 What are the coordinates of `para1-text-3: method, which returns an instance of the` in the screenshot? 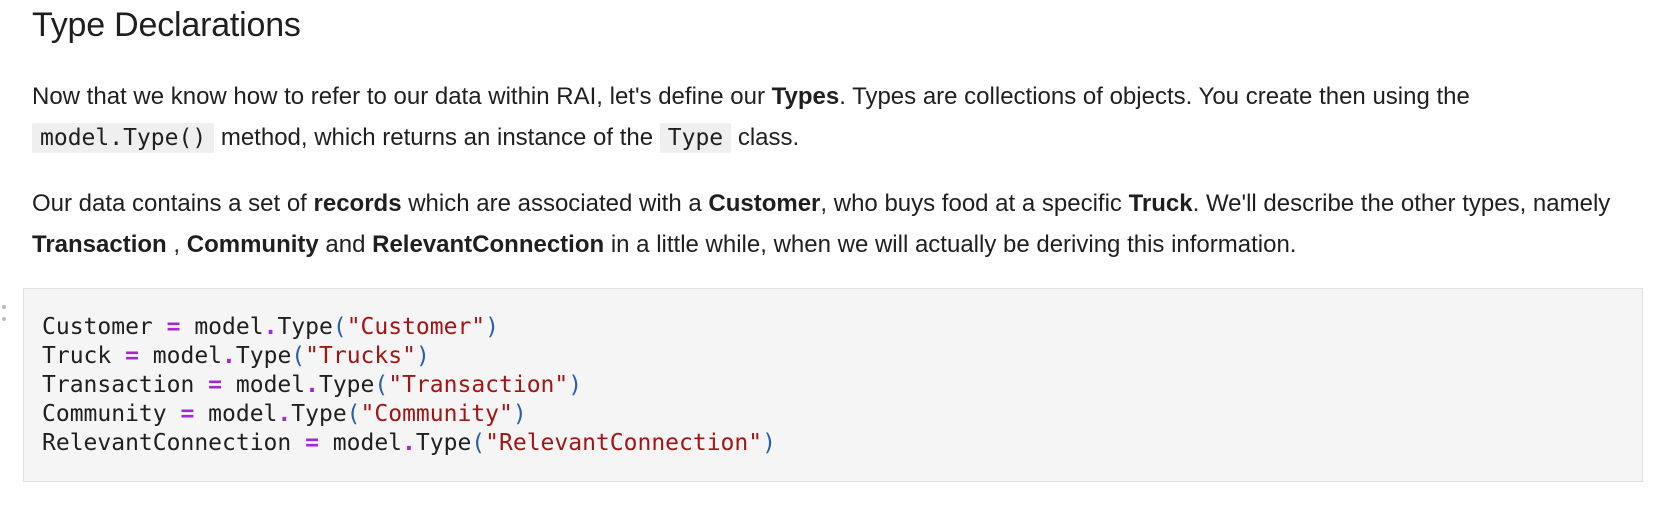 It's located at (437, 137).